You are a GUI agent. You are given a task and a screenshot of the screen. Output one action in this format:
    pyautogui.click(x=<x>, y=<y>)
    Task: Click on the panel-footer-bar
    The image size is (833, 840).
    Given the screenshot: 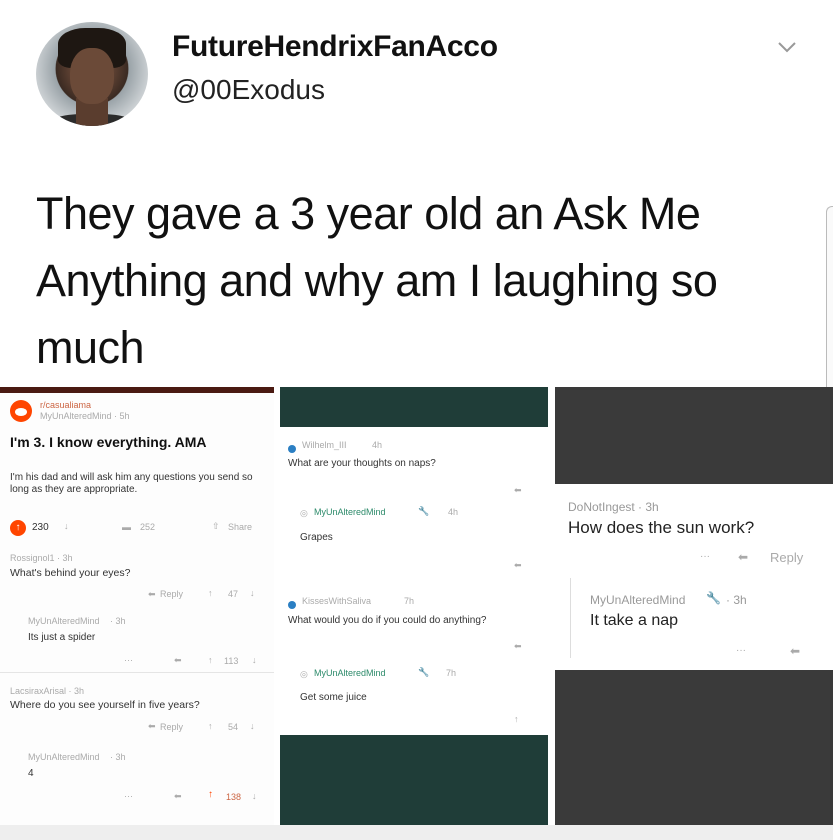 What is the action you would take?
    pyautogui.click(x=414, y=780)
    